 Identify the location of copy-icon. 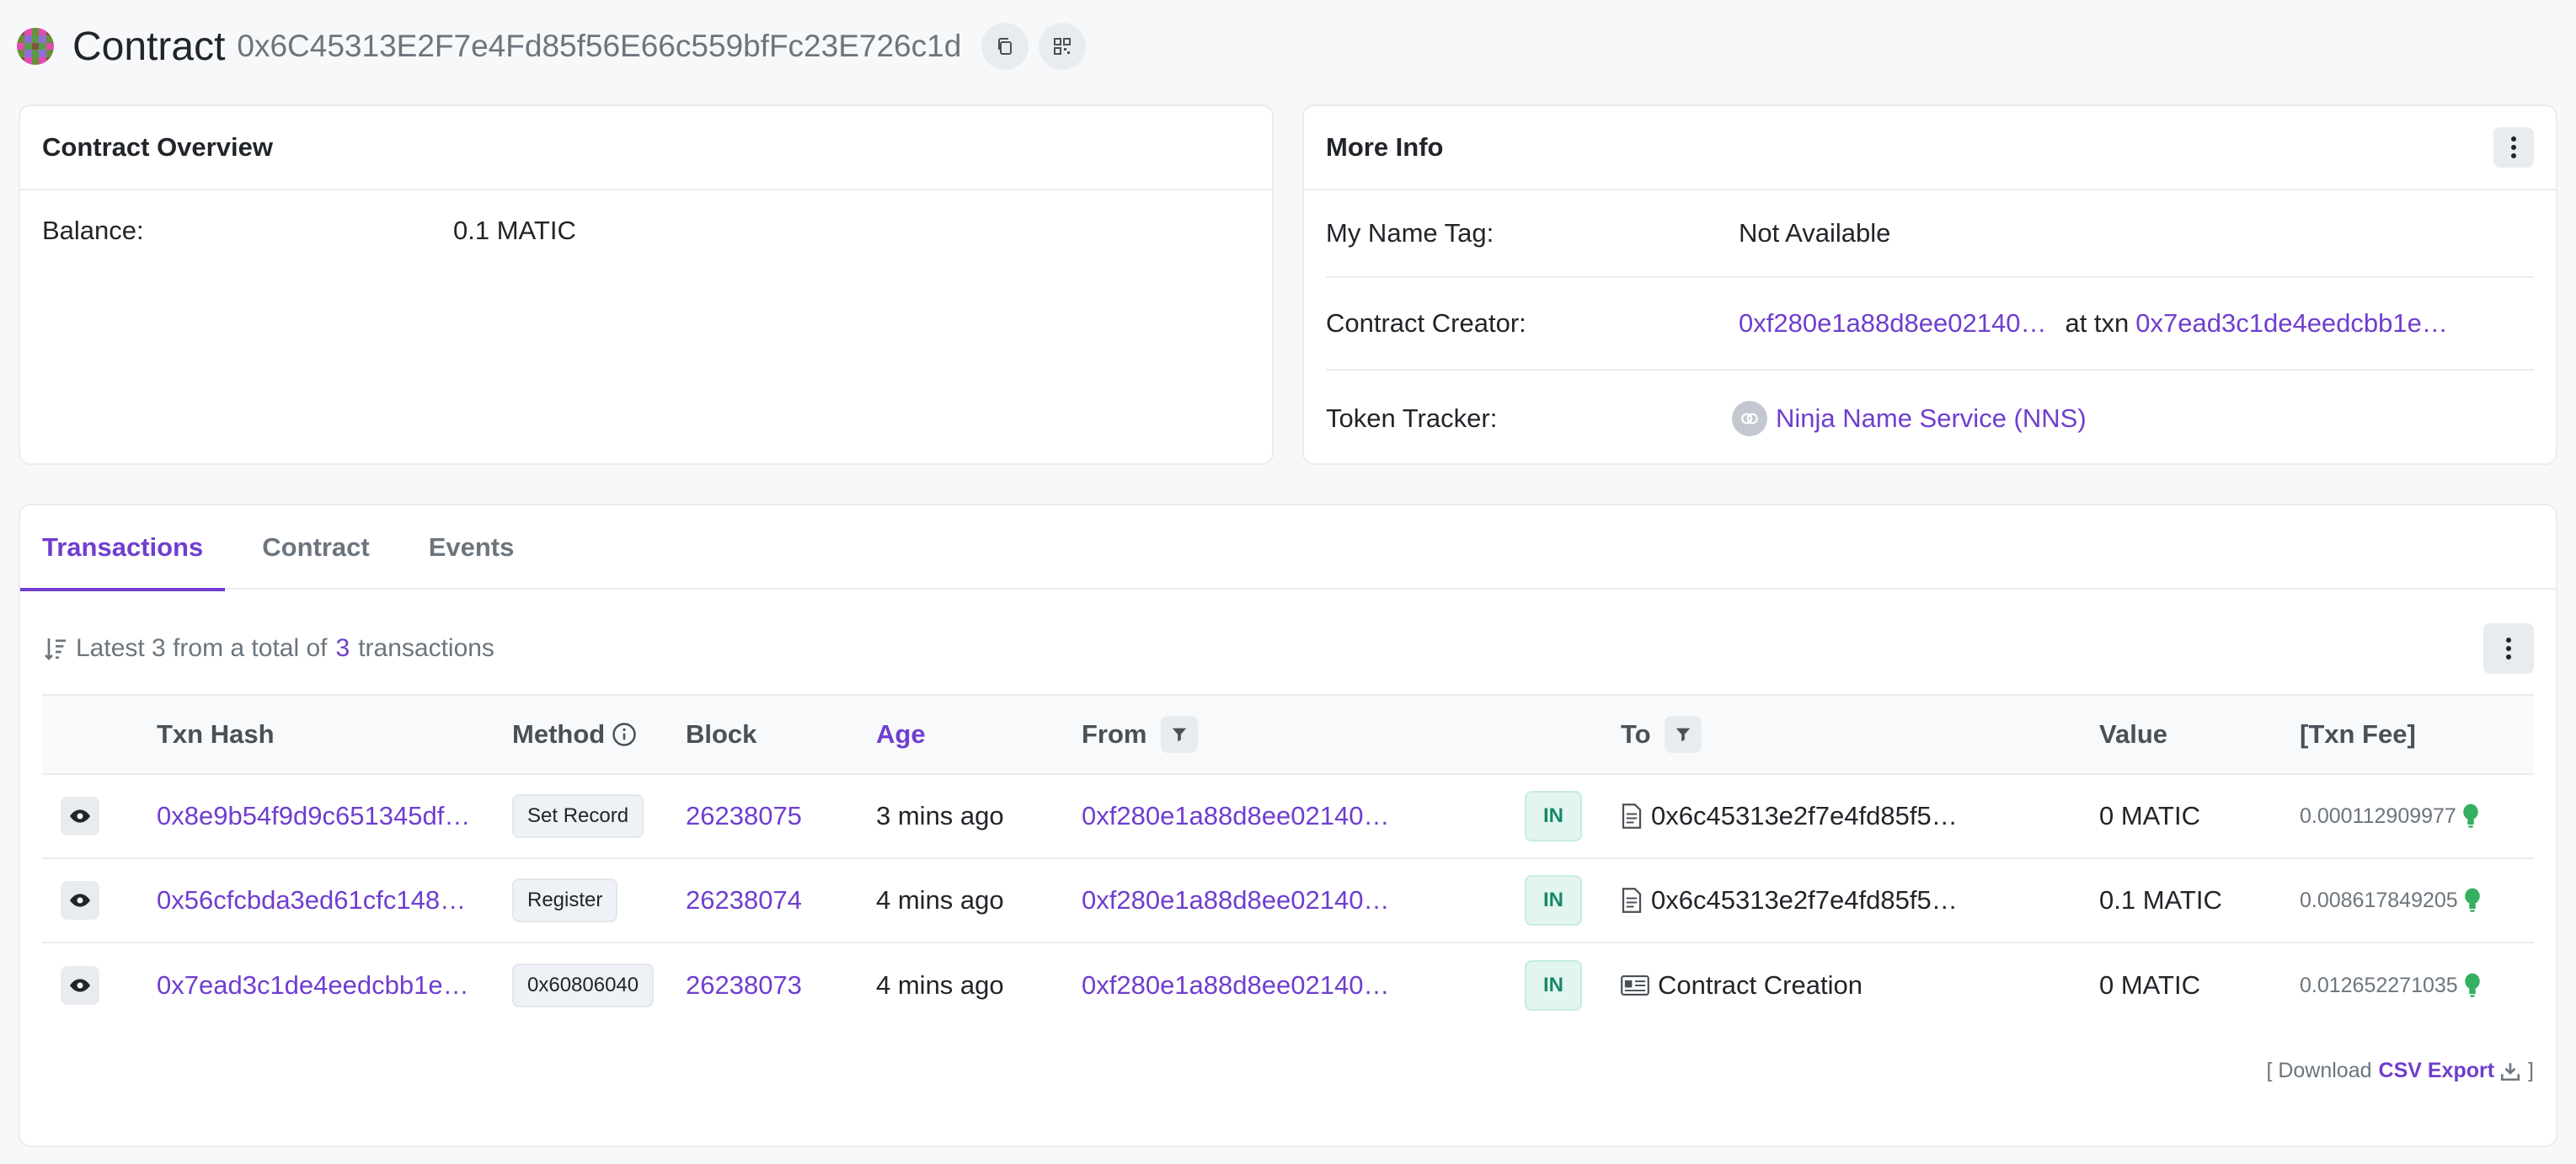
(1005, 46).